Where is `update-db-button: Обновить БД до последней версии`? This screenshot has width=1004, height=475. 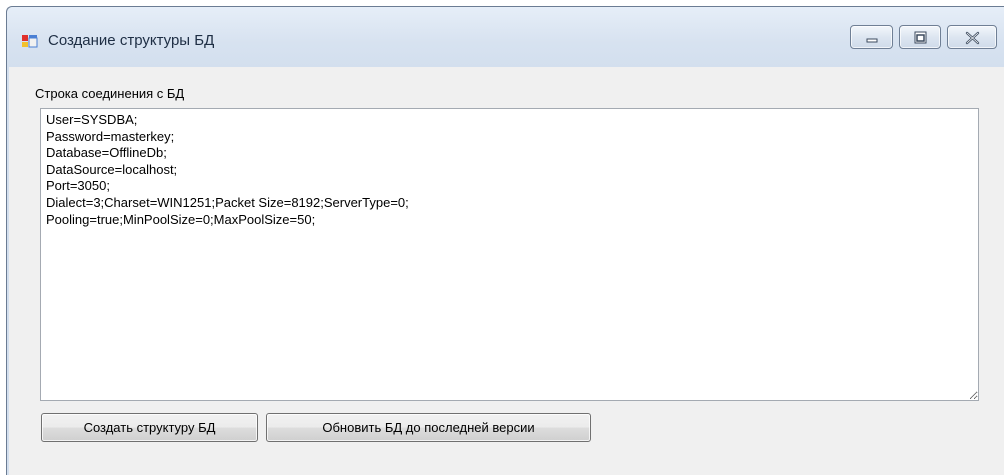
update-db-button: Обновить БД до последней версии is located at coordinates (428, 427).